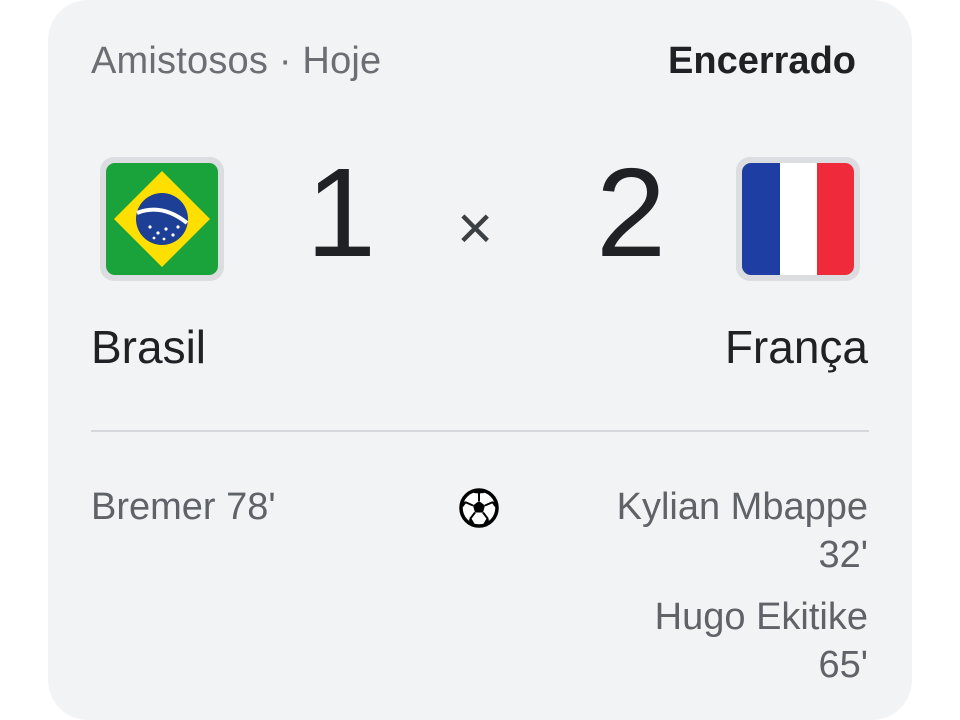 The width and height of the screenshot is (960, 720). What do you see at coordinates (341, 212) in the screenshot?
I see `home-score: 1` at bounding box center [341, 212].